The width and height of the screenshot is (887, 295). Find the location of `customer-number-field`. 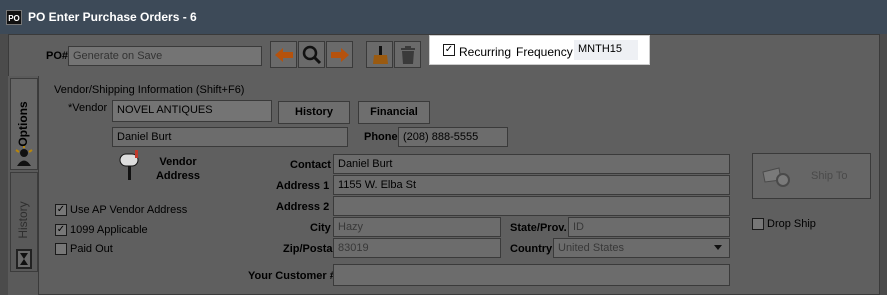

customer-number-field is located at coordinates (531, 275).